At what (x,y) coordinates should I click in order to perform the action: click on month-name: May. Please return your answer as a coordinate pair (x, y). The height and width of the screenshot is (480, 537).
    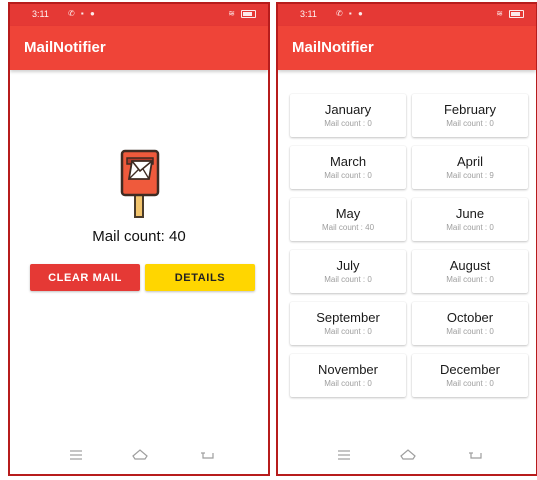
    Looking at the image, I should click on (348, 213).